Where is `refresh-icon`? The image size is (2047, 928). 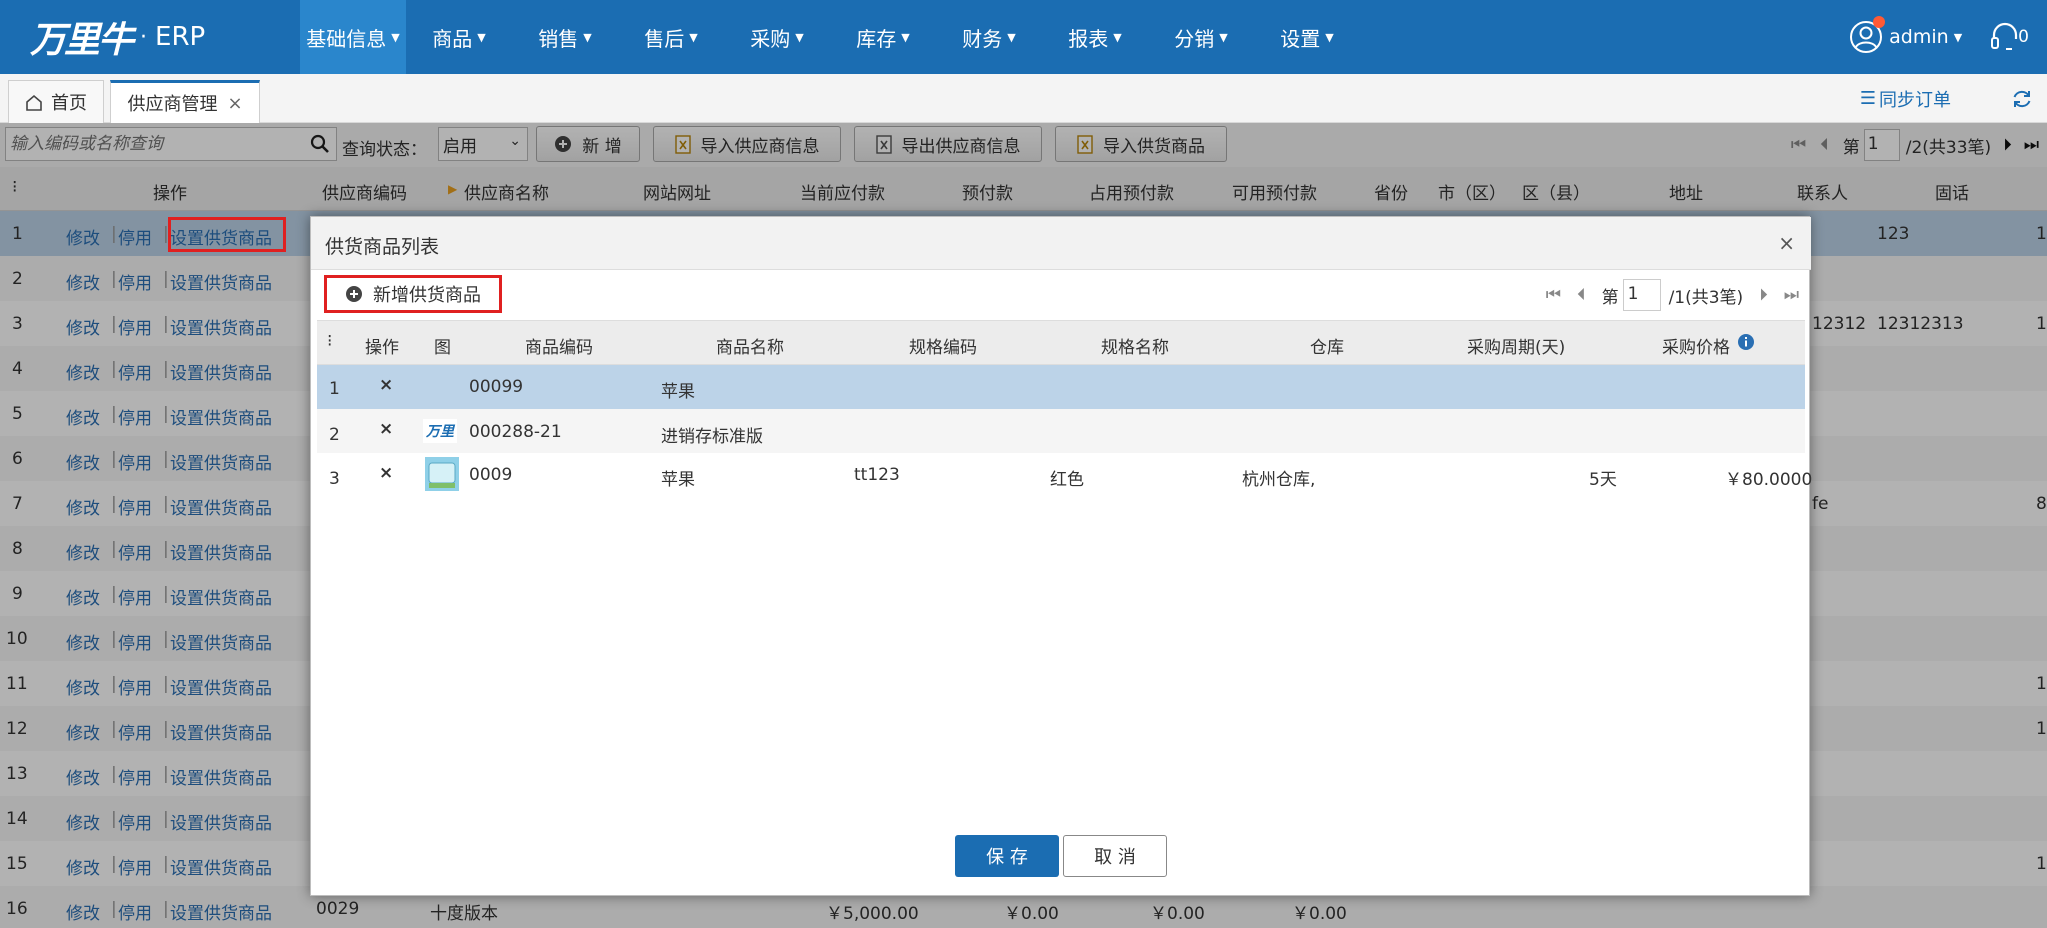
refresh-icon is located at coordinates (2022, 99).